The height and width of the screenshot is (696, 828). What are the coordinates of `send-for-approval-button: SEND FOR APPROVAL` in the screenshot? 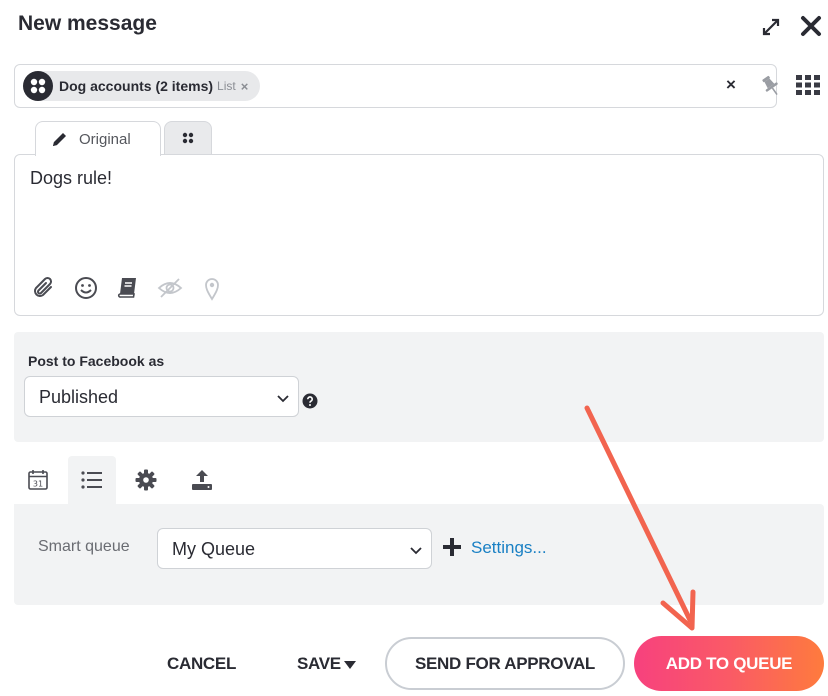 It's located at (505, 663).